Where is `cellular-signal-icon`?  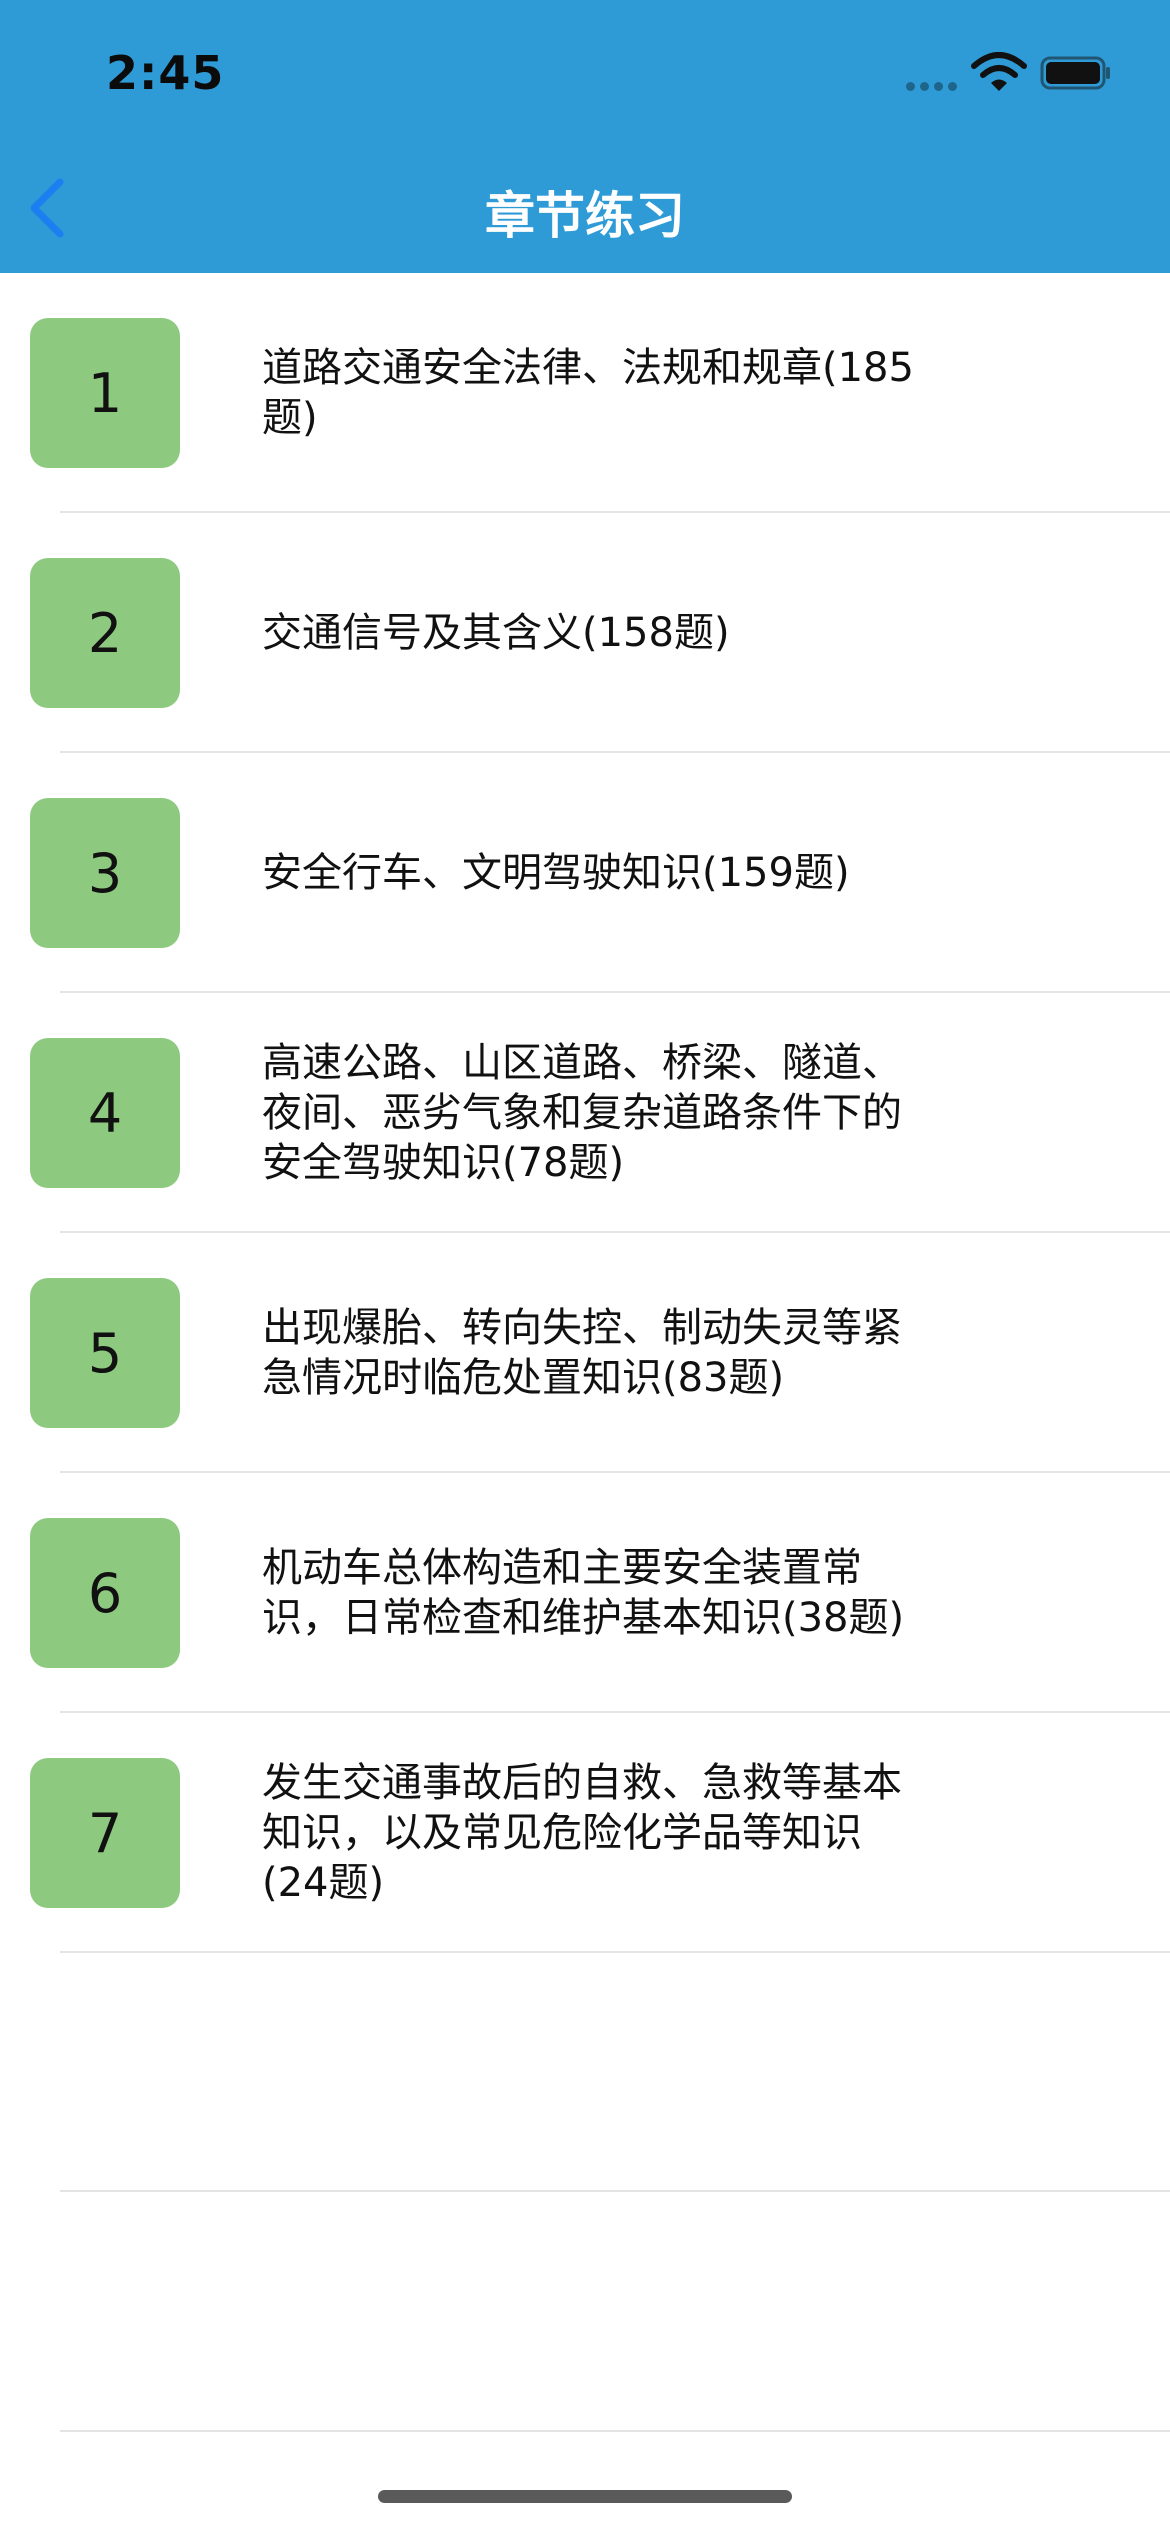
cellular-signal-icon is located at coordinates (933, 87).